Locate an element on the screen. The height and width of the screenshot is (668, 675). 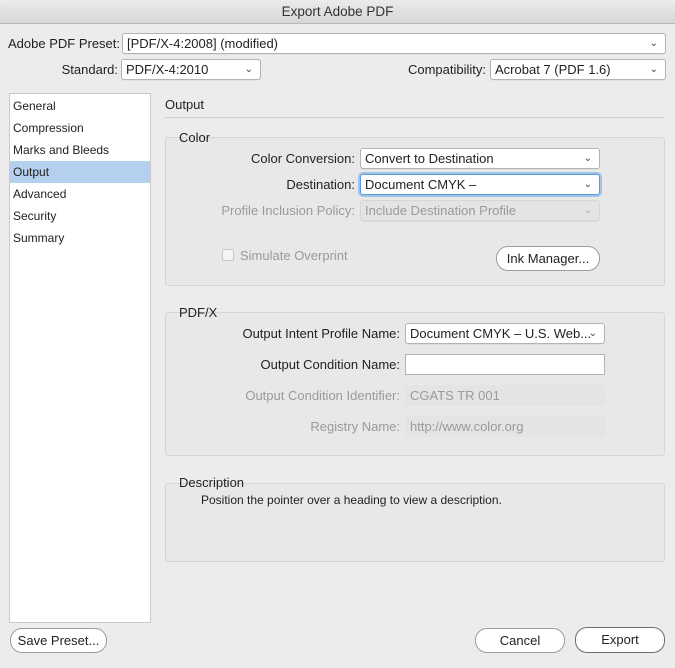
compatibility-value: Acrobat 7 (PDF 1.6) is located at coordinates (553, 69).